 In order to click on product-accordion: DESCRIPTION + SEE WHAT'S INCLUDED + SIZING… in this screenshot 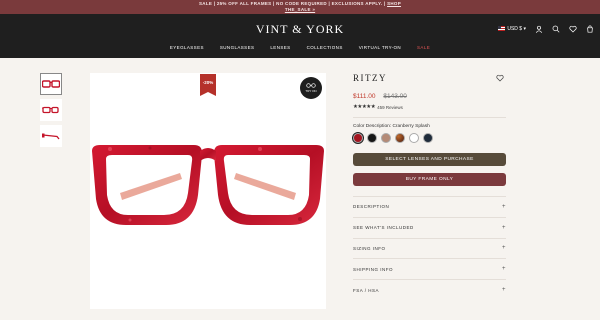, I will do `click(429, 248)`.